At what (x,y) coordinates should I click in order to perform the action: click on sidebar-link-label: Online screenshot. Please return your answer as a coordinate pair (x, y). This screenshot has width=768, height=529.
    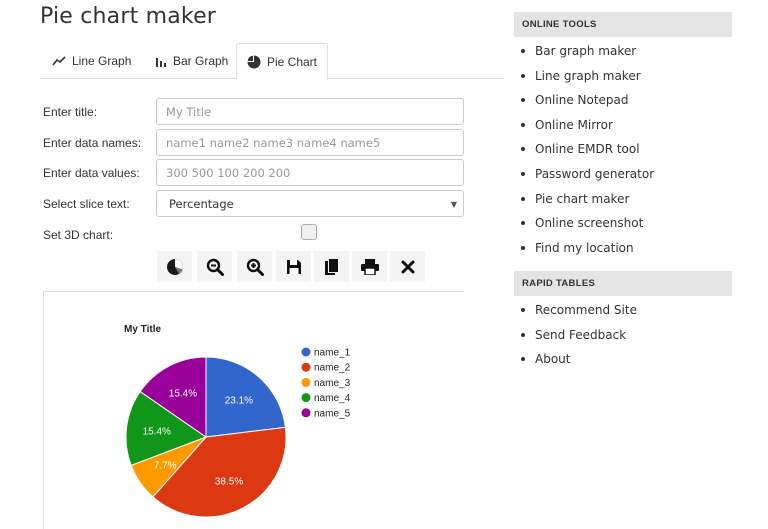
    Looking at the image, I should click on (589, 223).